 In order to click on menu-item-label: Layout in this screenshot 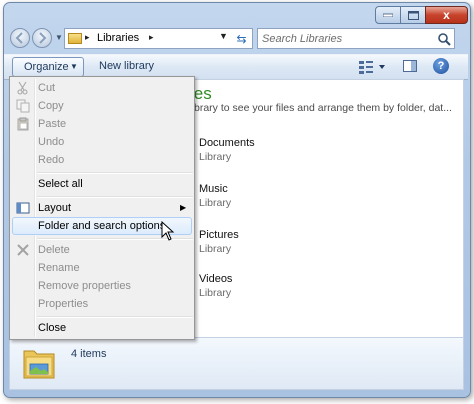, I will do `click(55, 208)`.